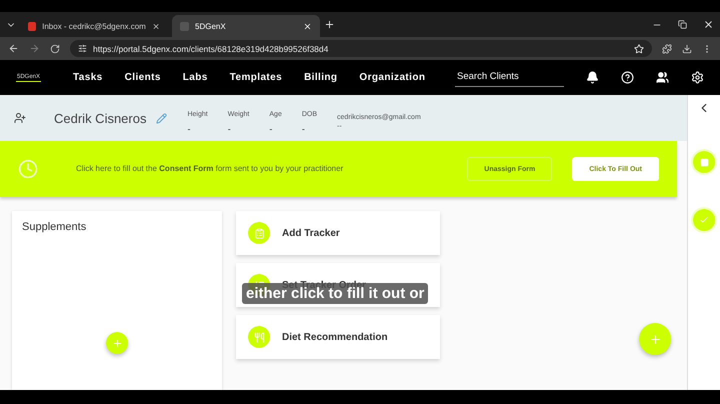 The height and width of the screenshot is (404, 720). I want to click on client-name: Cedrik Cisneros, so click(100, 118).